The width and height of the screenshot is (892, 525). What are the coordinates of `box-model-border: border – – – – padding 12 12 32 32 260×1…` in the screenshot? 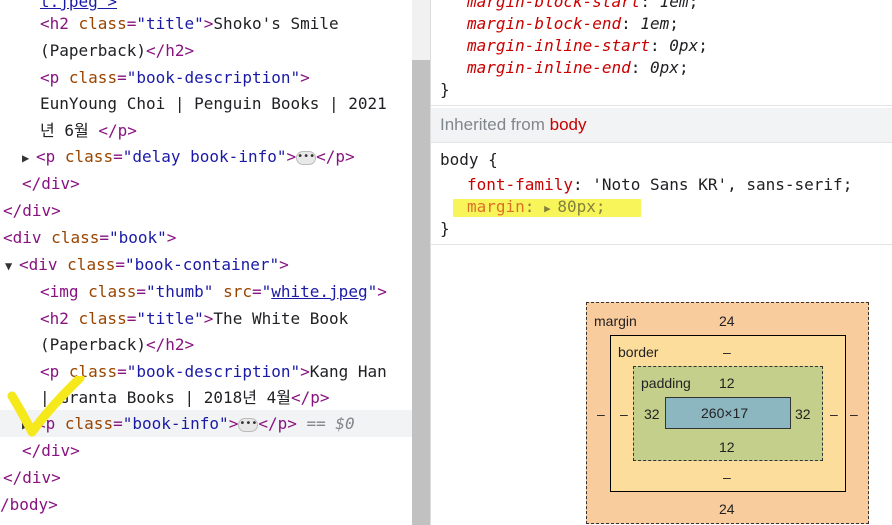 It's located at (728, 413).